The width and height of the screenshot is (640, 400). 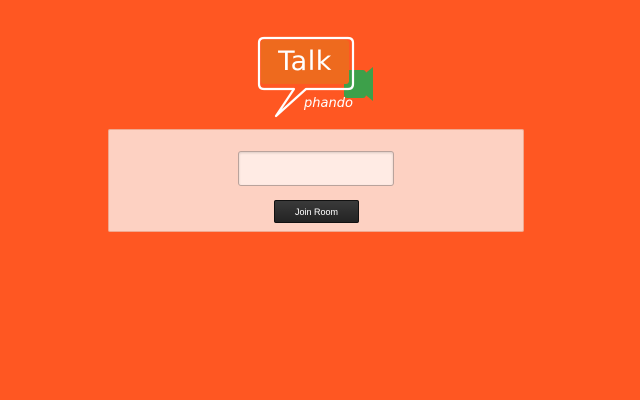 What do you see at coordinates (316, 78) in the screenshot?
I see `talk-phando-logo: Talk phando` at bounding box center [316, 78].